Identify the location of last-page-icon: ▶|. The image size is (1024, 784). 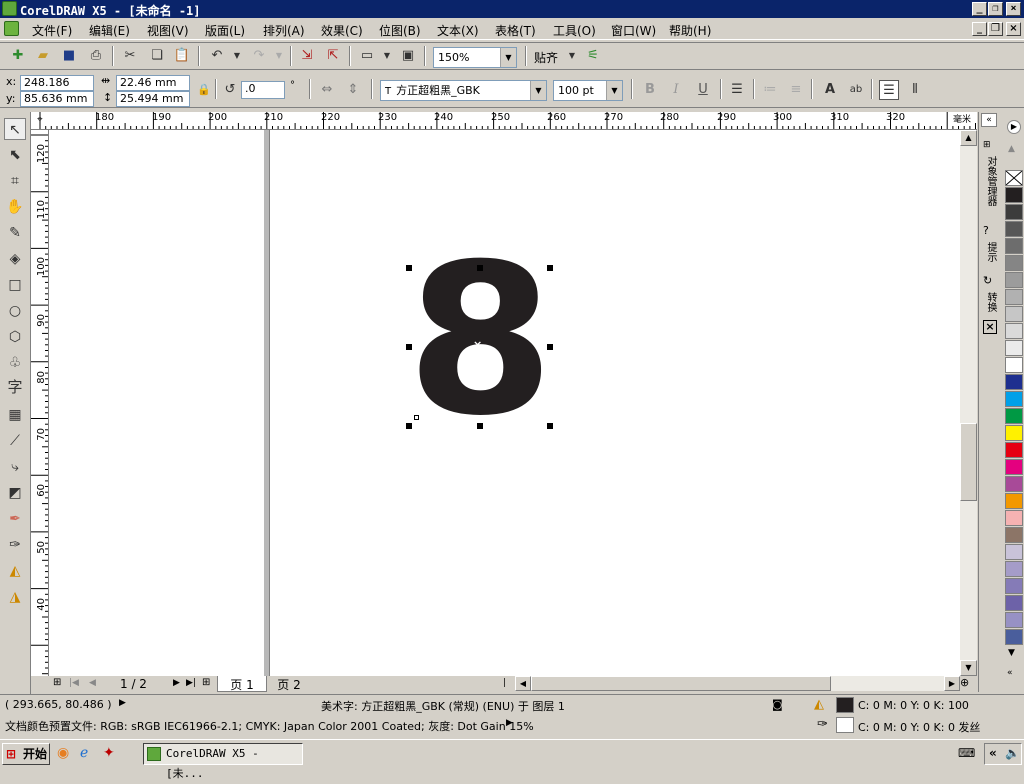
(191, 683).